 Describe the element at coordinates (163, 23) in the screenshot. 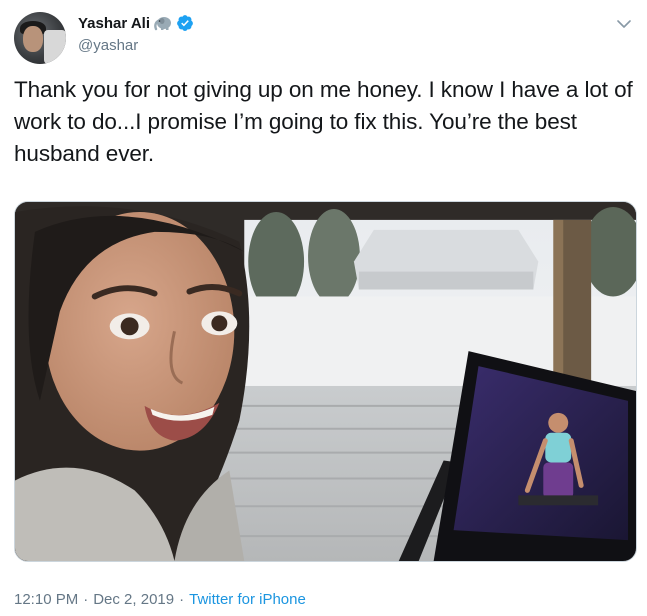

I see `elephant-icon` at that location.